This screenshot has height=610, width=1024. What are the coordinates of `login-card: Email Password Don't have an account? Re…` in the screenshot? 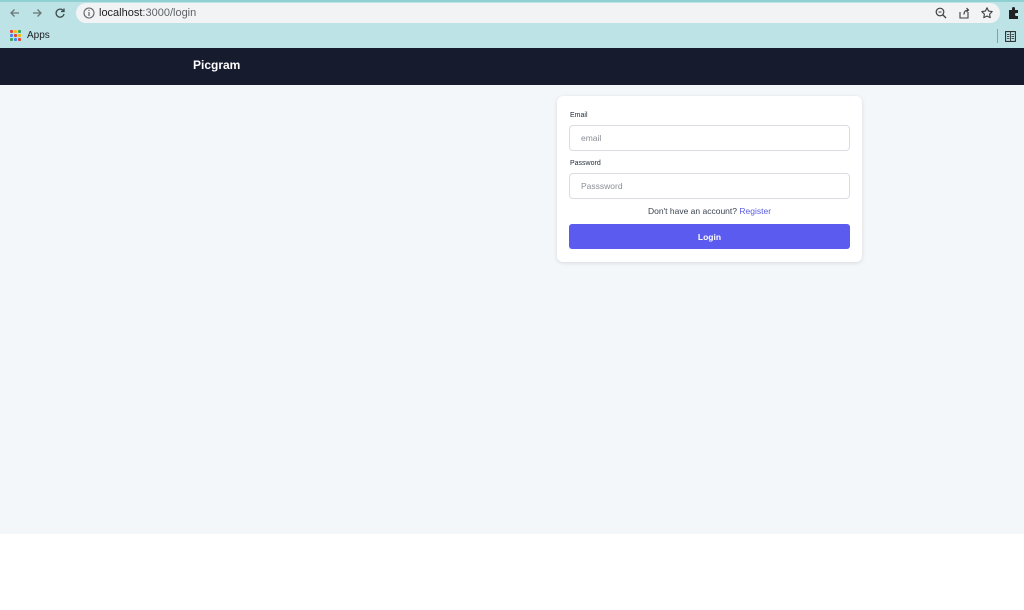 It's located at (709, 179).